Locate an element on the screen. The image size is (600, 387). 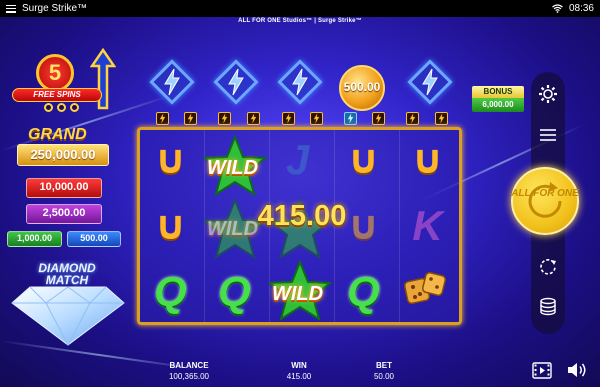
video-play-icon is located at coordinates (542, 370).